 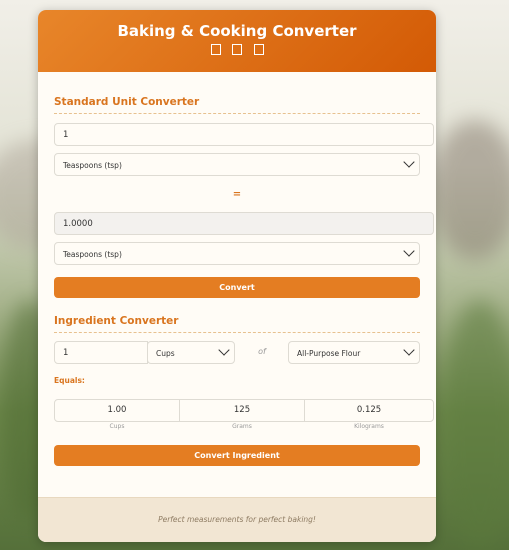 What do you see at coordinates (237, 253) in the screenshot?
I see `to-unit-select: Teaspoons (tsp)` at bounding box center [237, 253].